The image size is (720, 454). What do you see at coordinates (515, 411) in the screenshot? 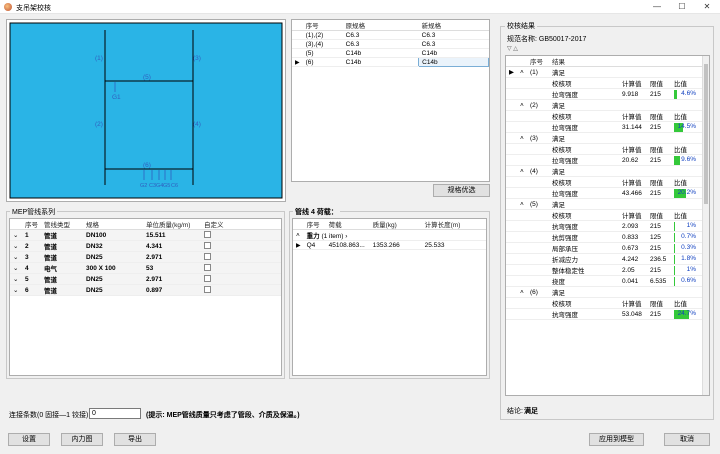
I see `conclusion-label: 结论:` at bounding box center [515, 411].